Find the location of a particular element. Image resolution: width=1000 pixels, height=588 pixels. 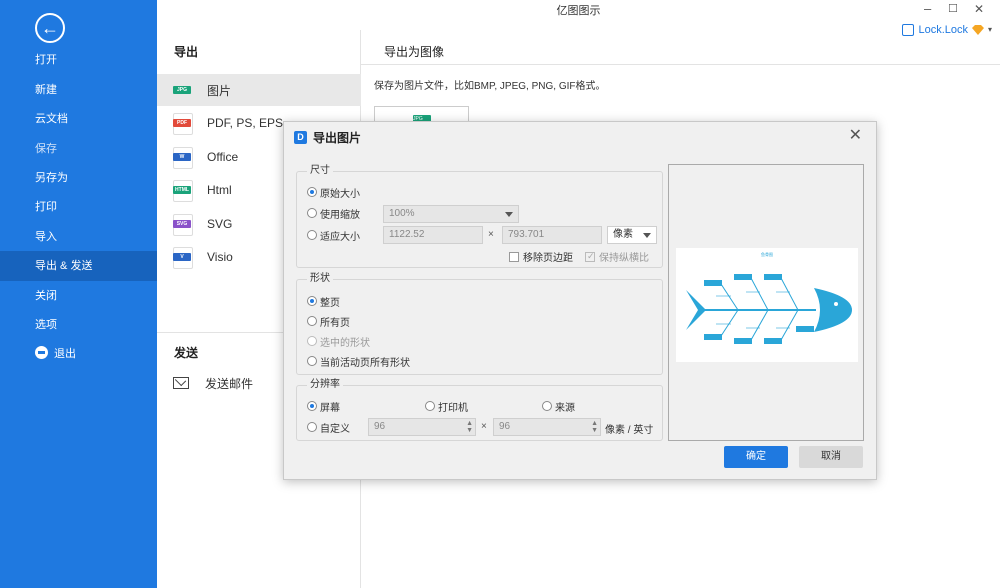

maximize-button: ☐ is located at coordinates (953, 9).